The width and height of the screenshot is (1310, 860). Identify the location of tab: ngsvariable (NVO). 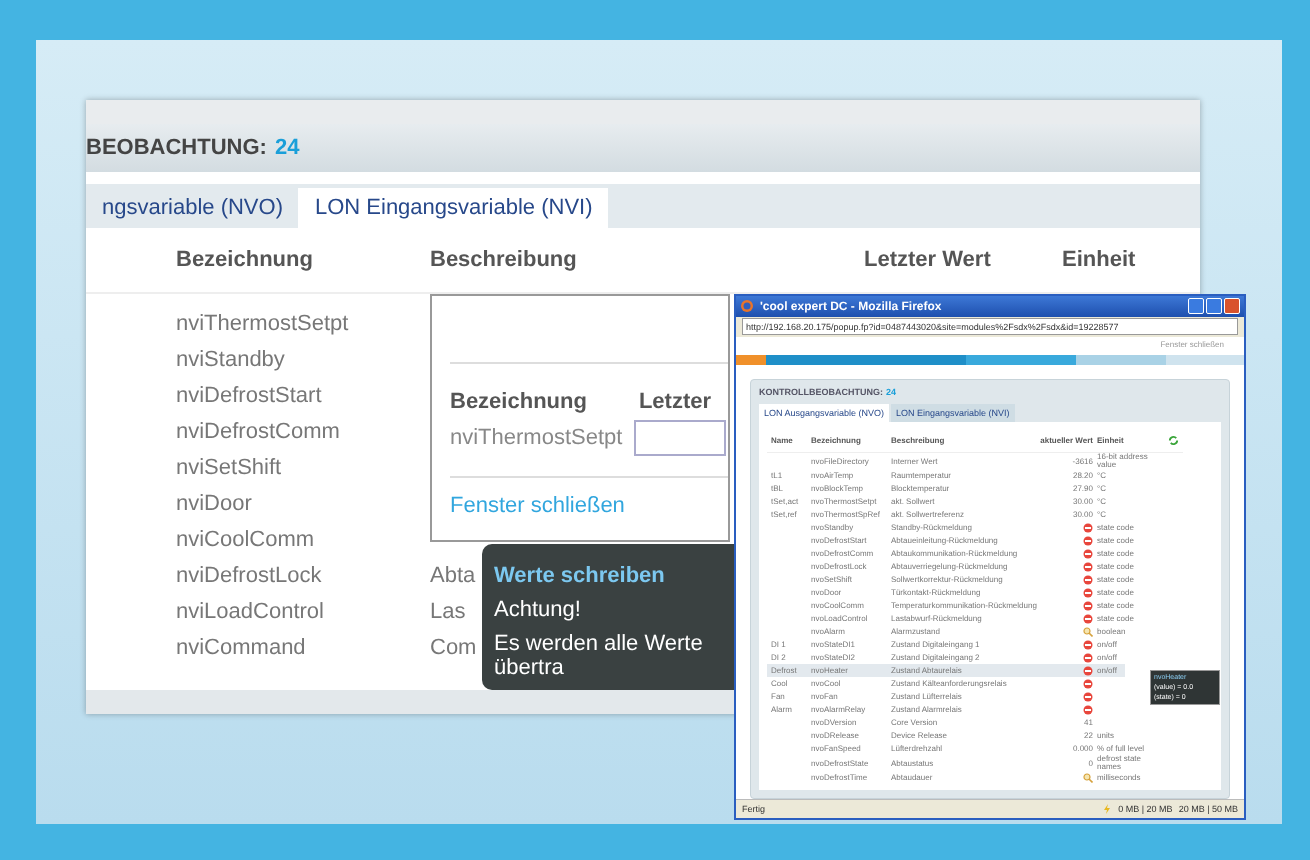
(192, 208).